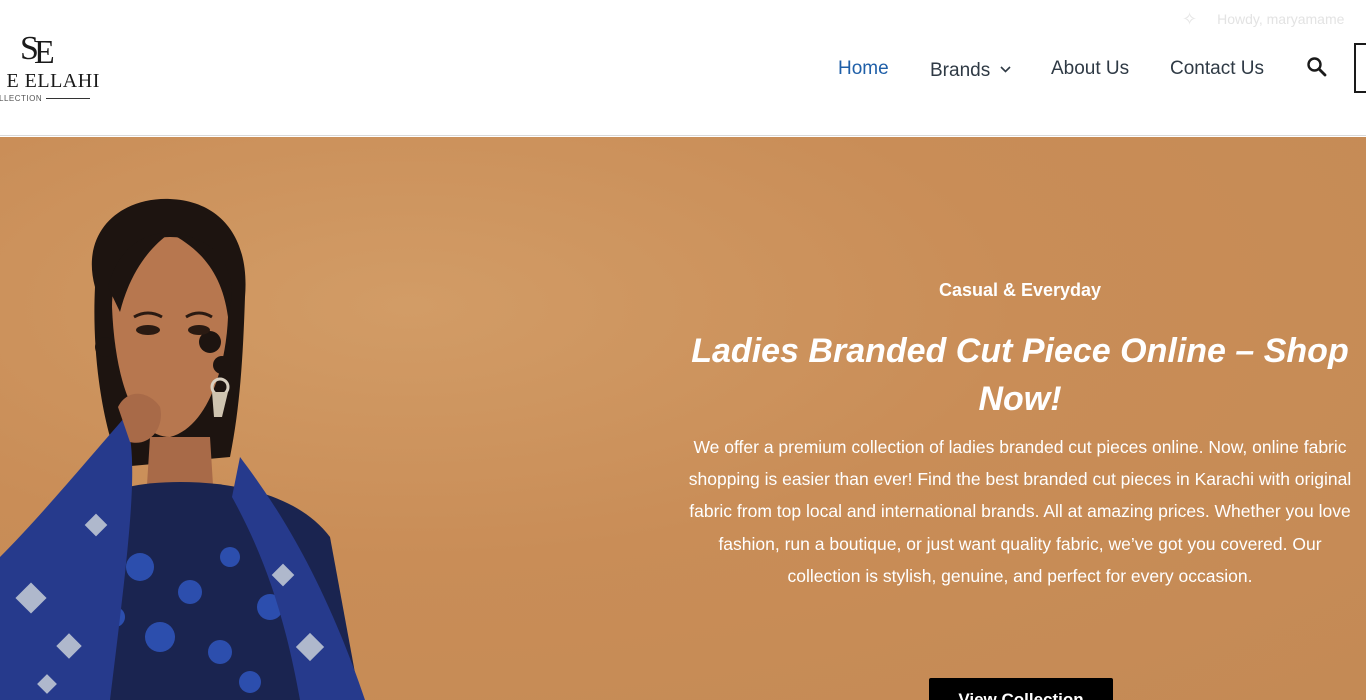  What do you see at coordinates (50, 81) in the screenshot?
I see `logo-name: N E ELLAHI` at bounding box center [50, 81].